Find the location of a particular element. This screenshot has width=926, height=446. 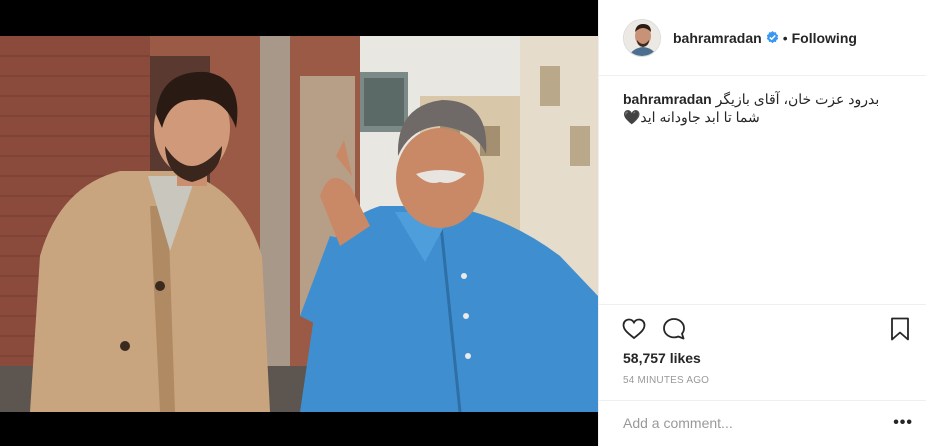

following-button: Following is located at coordinates (824, 38).